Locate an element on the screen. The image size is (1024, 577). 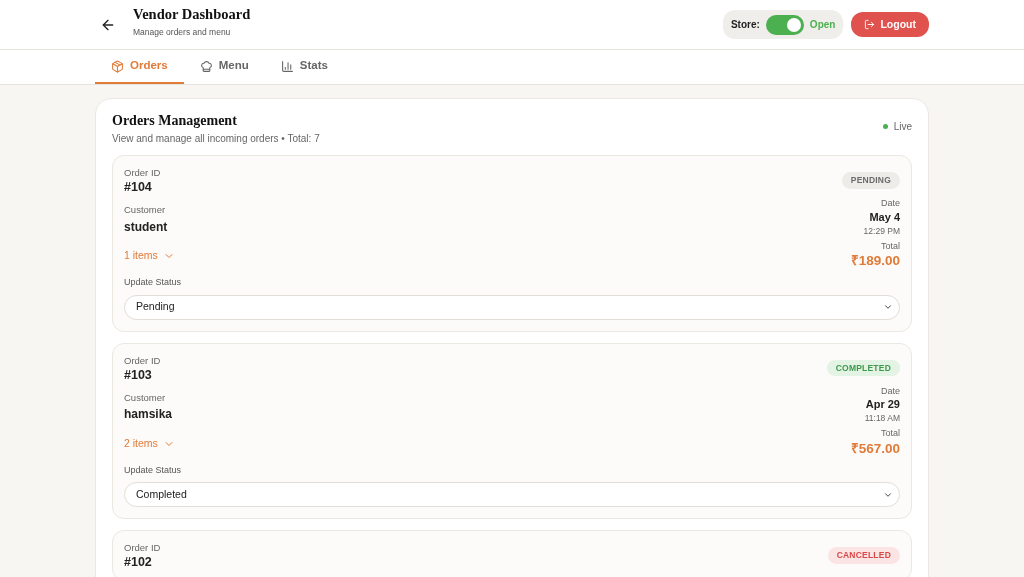
logout-icon is located at coordinates (870, 24).